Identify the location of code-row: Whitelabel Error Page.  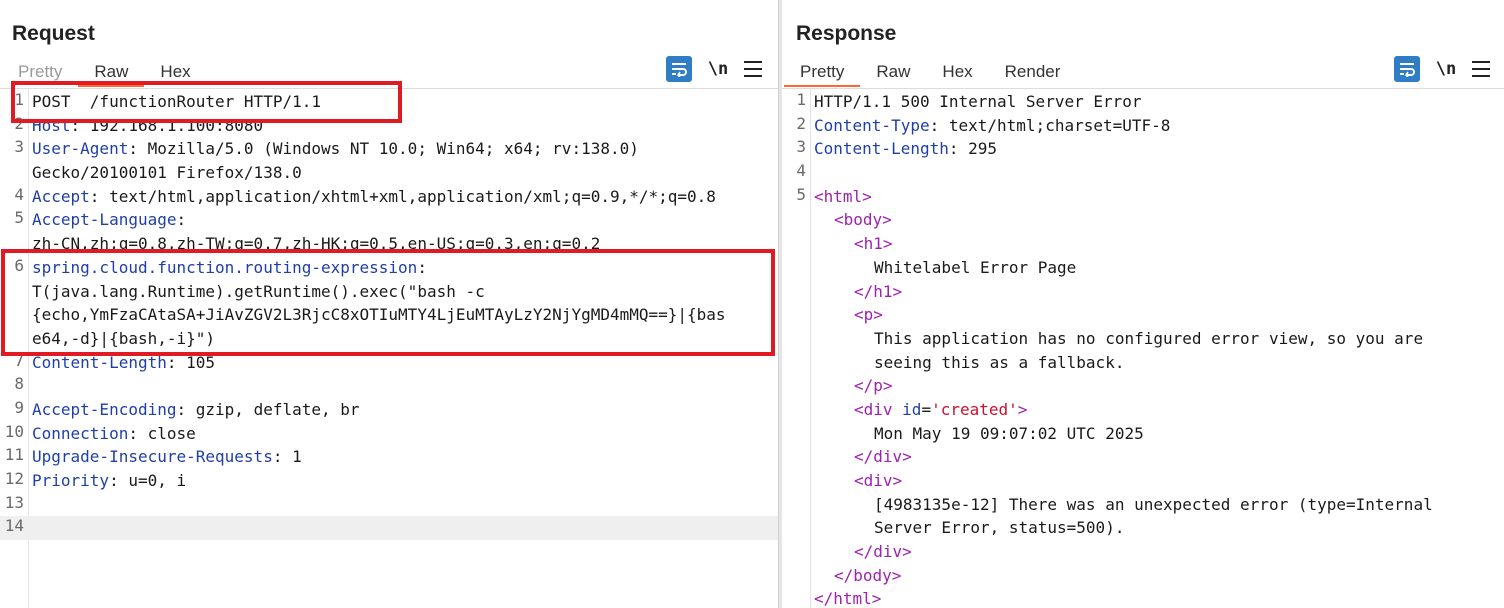
(1159, 268).